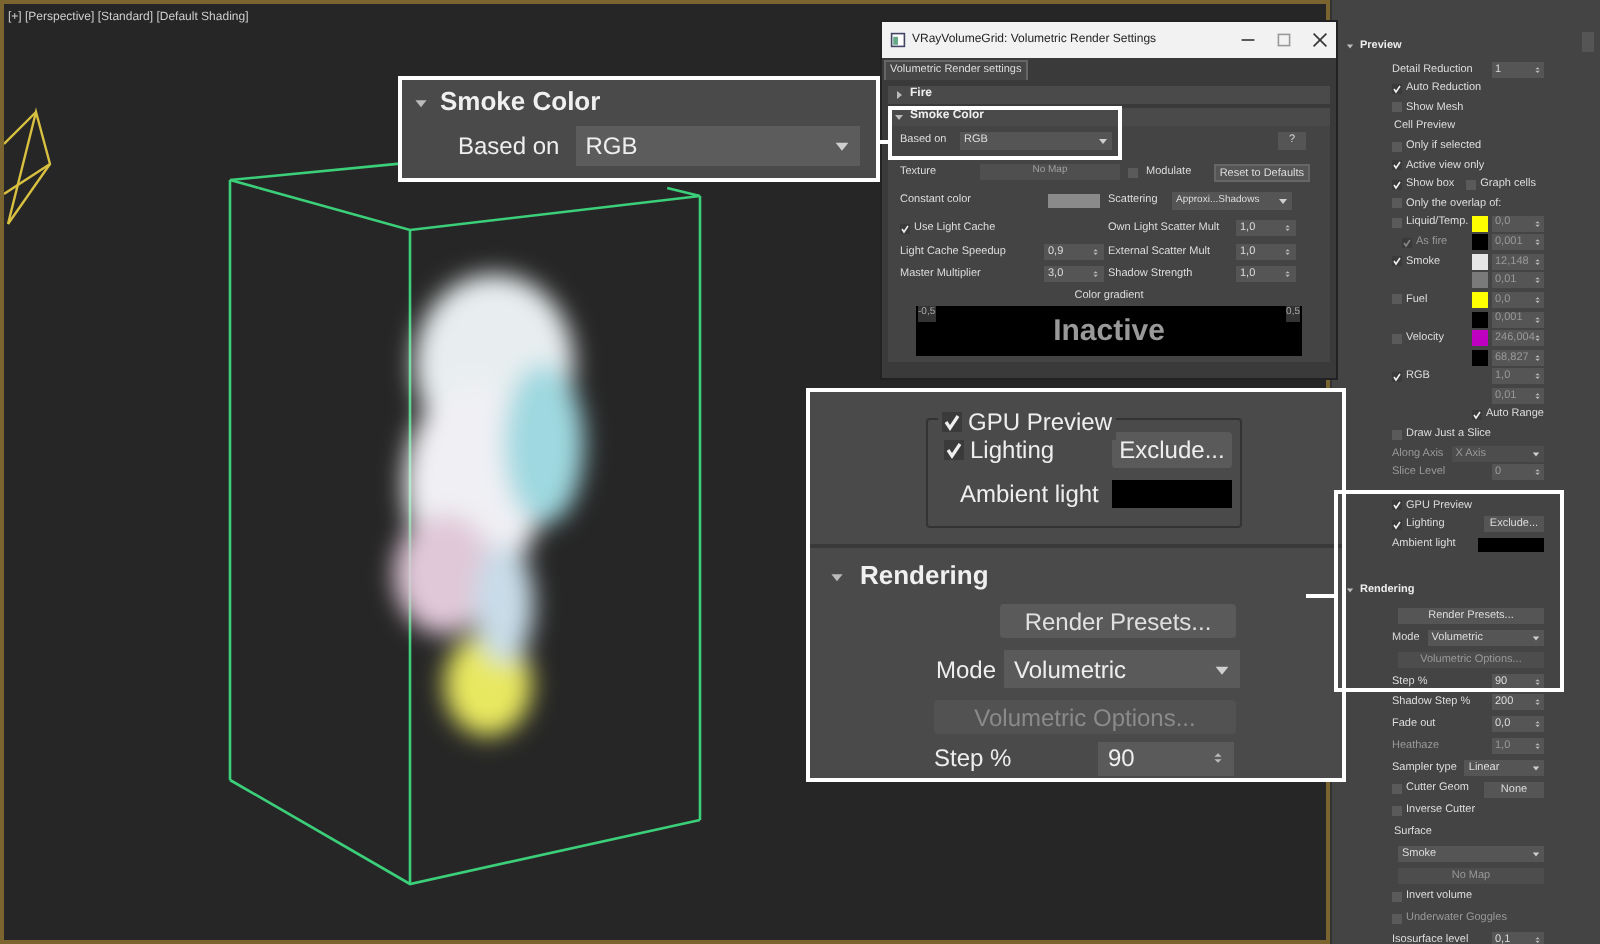 The image size is (1600, 944). Describe the element at coordinates (1407, 242) in the screenshot. I see `checkbox` at that location.